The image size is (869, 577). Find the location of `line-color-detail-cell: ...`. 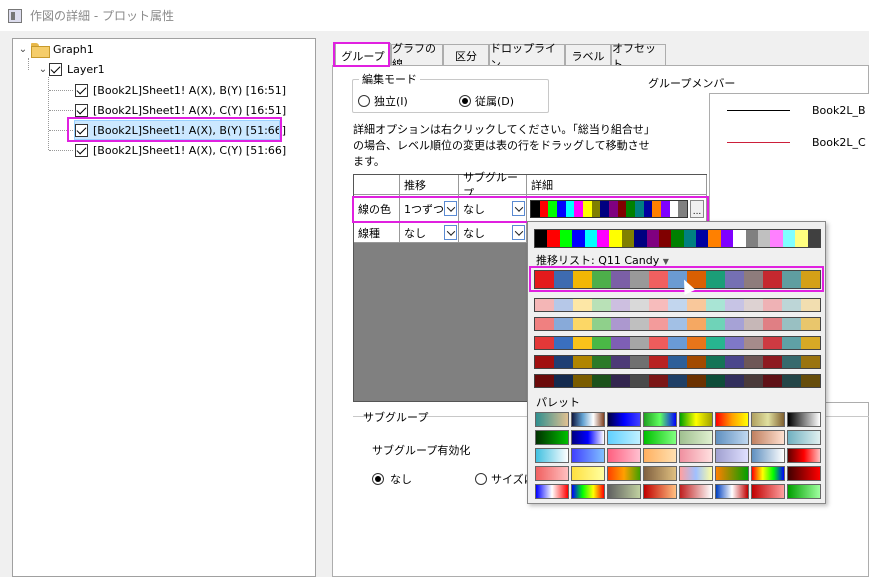

line-color-detail-cell: ... is located at coordinates (617, 209).